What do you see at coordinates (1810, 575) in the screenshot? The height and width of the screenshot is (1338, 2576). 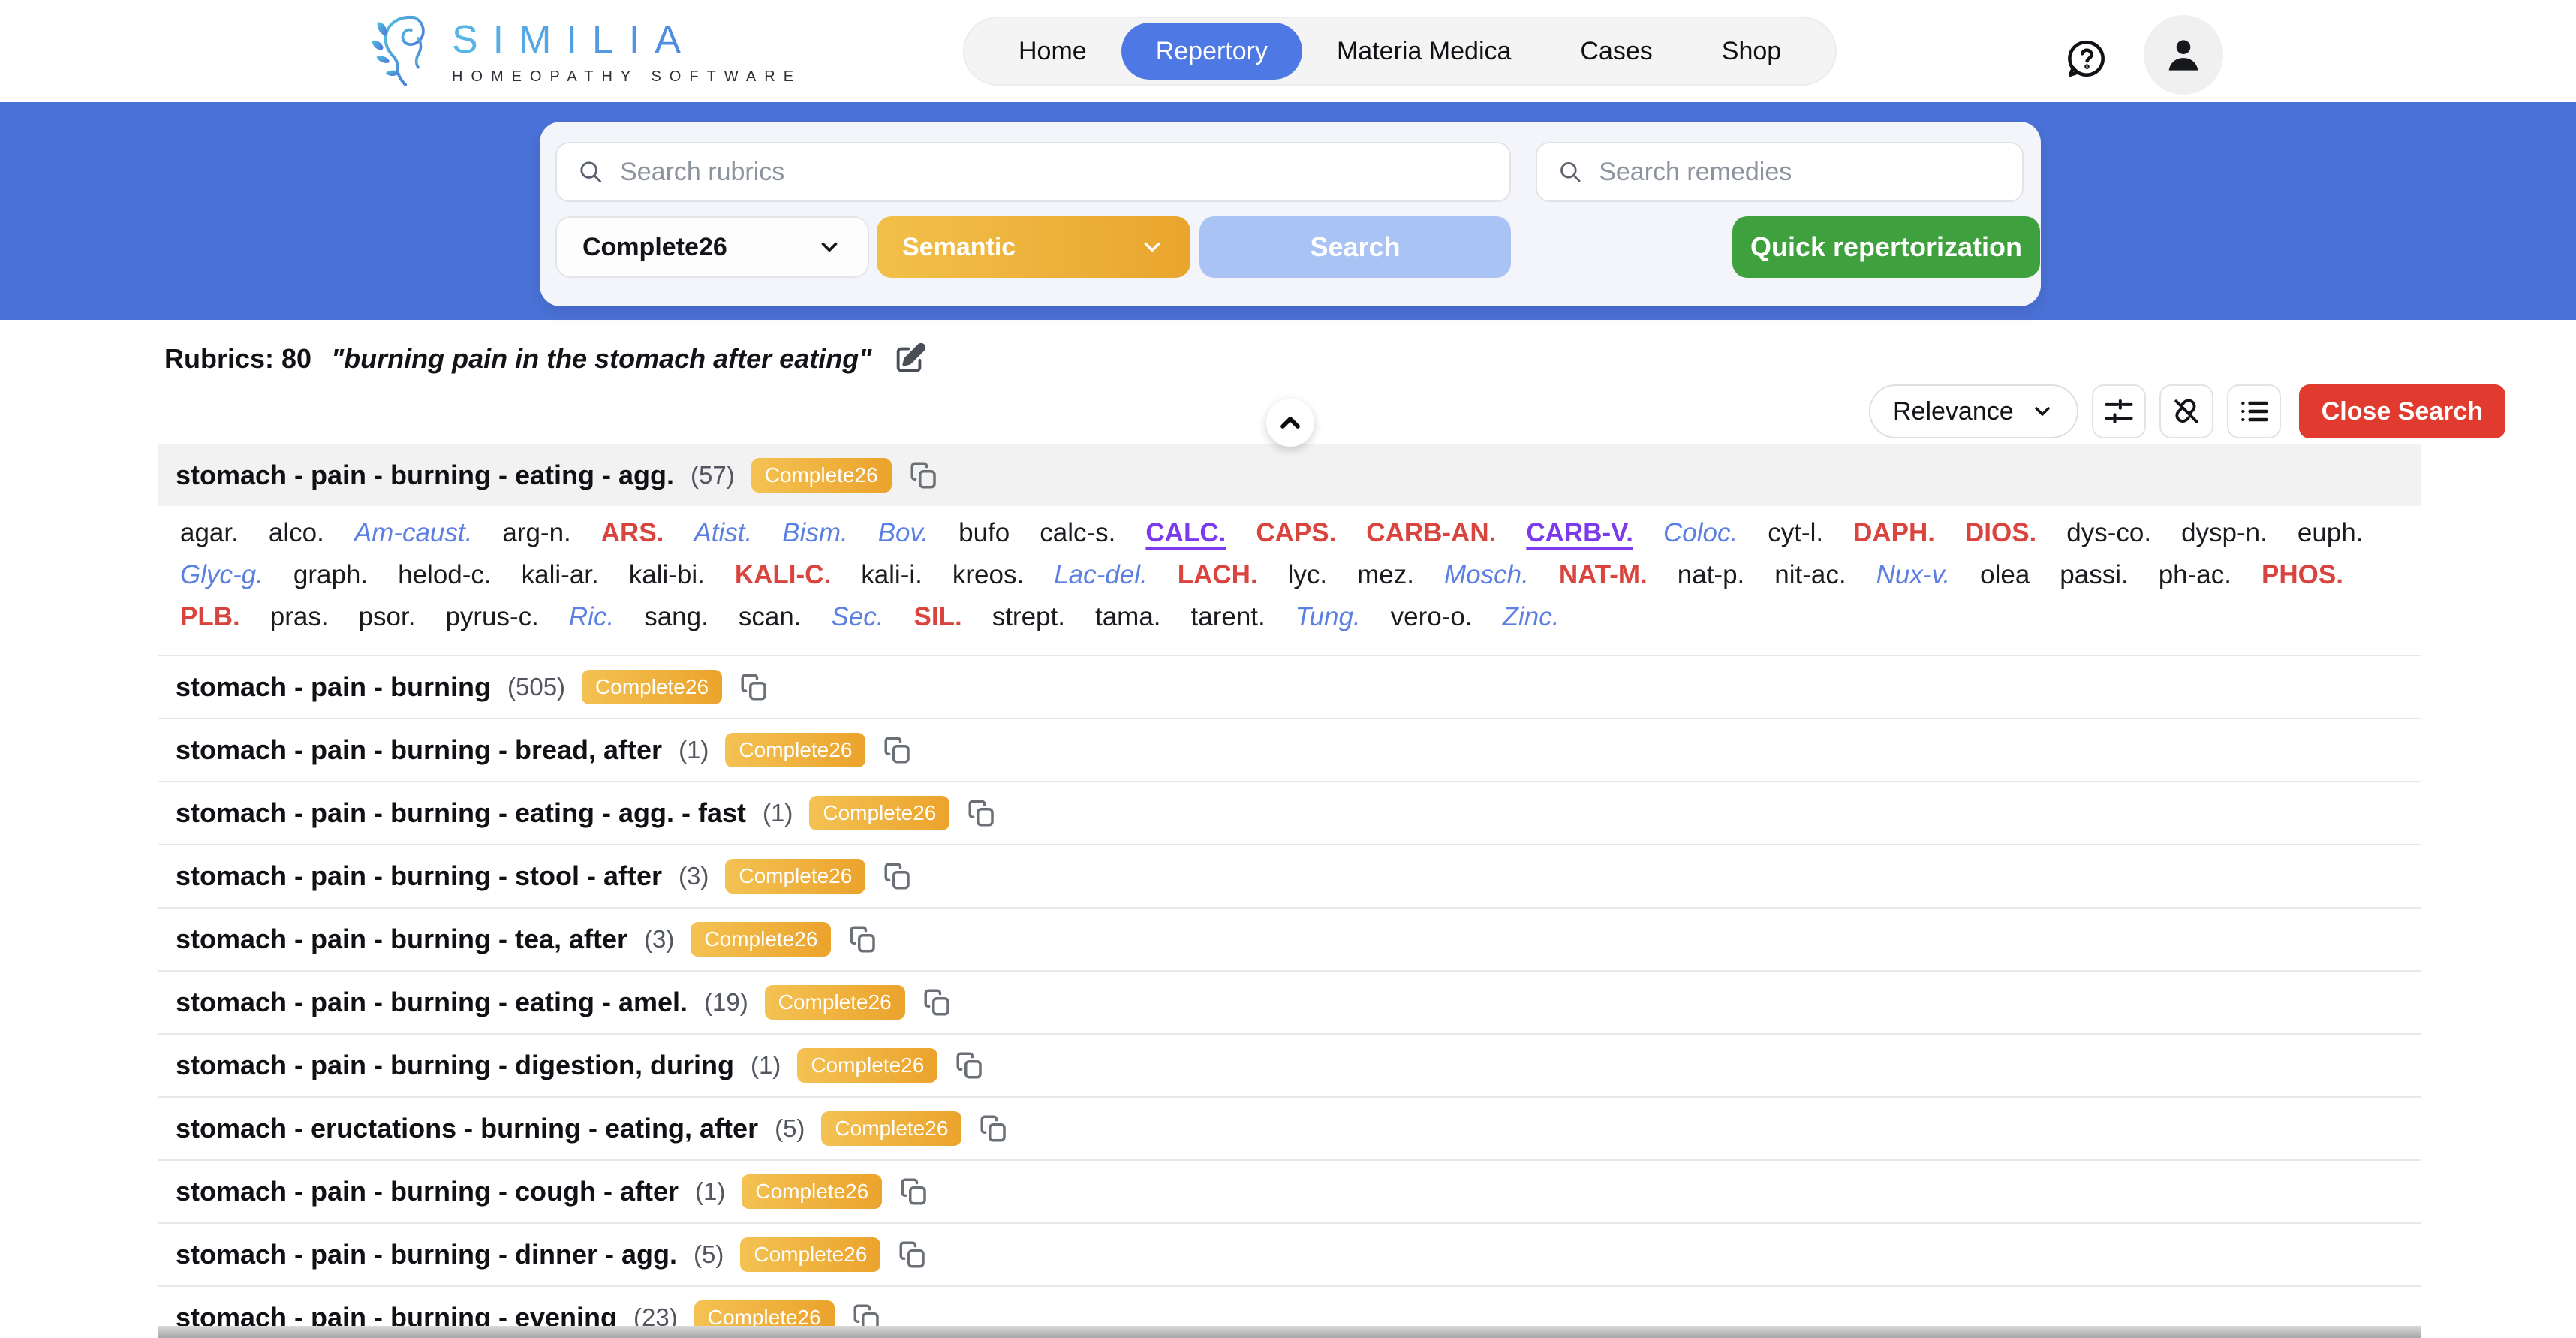 I see `remedy-abbreviation: nit-ac.` at bounding box center [1810, 575].